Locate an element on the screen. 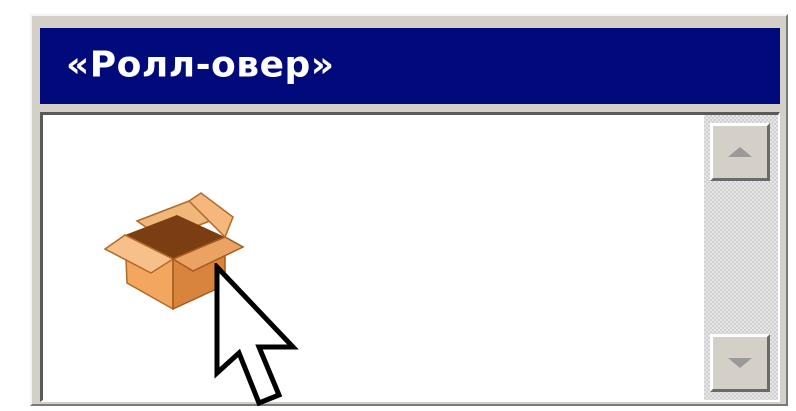  arrow-down-icon is located at coordinates (740, 363).